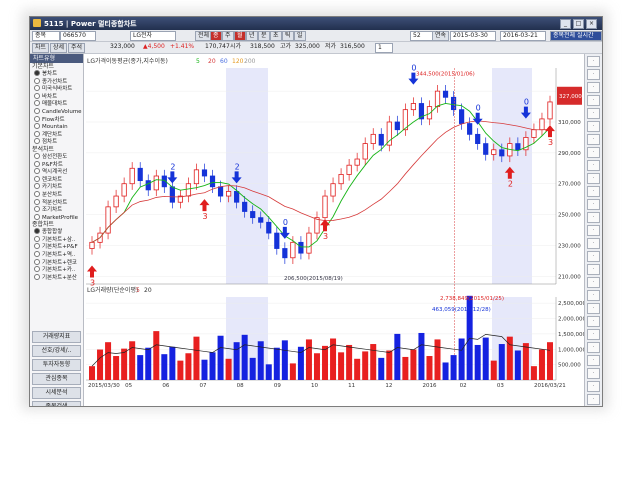 The image size is (635, 499). What do you see at coordinates (56, 164) in the screenshot?
I see `sidebar-chart-type-item: P&F차트` at bounding box center [56, 164].